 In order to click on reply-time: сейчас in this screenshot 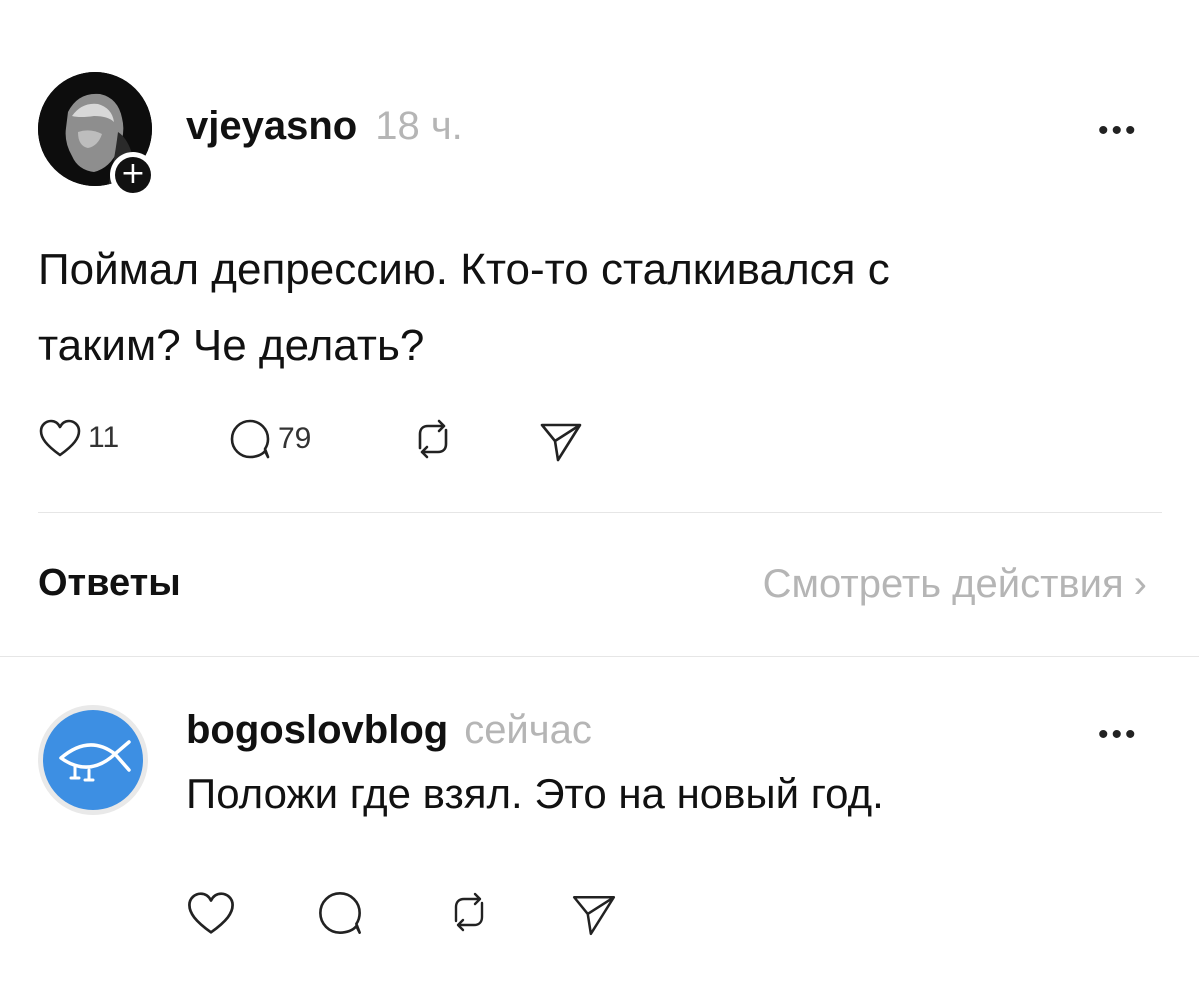, I will do `click(528, 730)`.